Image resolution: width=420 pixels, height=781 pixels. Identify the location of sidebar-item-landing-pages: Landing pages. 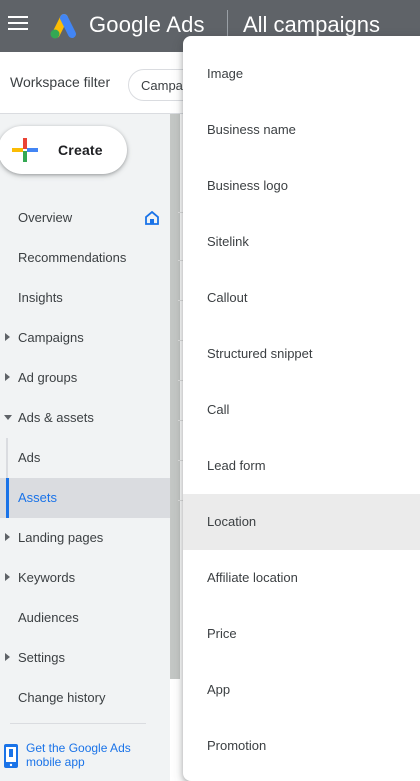
(85, 538).